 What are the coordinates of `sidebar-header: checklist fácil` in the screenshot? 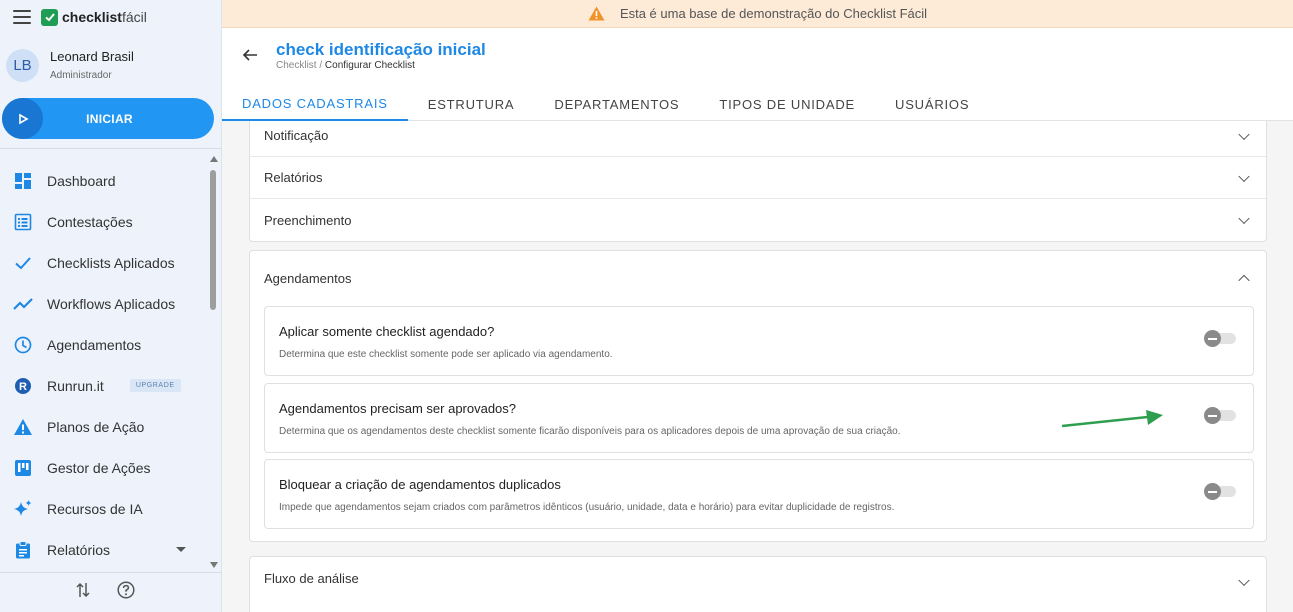 It's located at (110, 17).